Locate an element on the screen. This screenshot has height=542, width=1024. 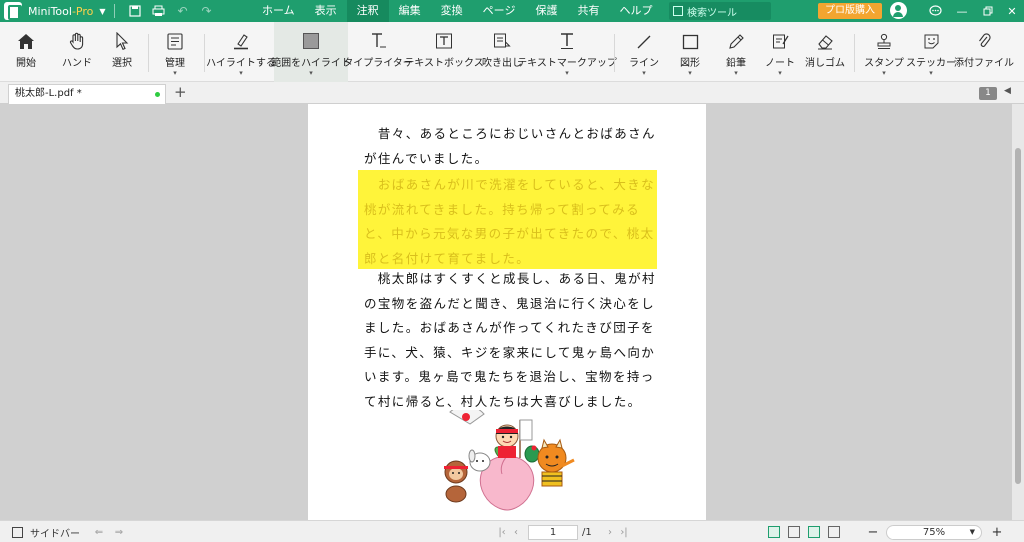
home-button: 開始 is located at coordinates (26, 52).